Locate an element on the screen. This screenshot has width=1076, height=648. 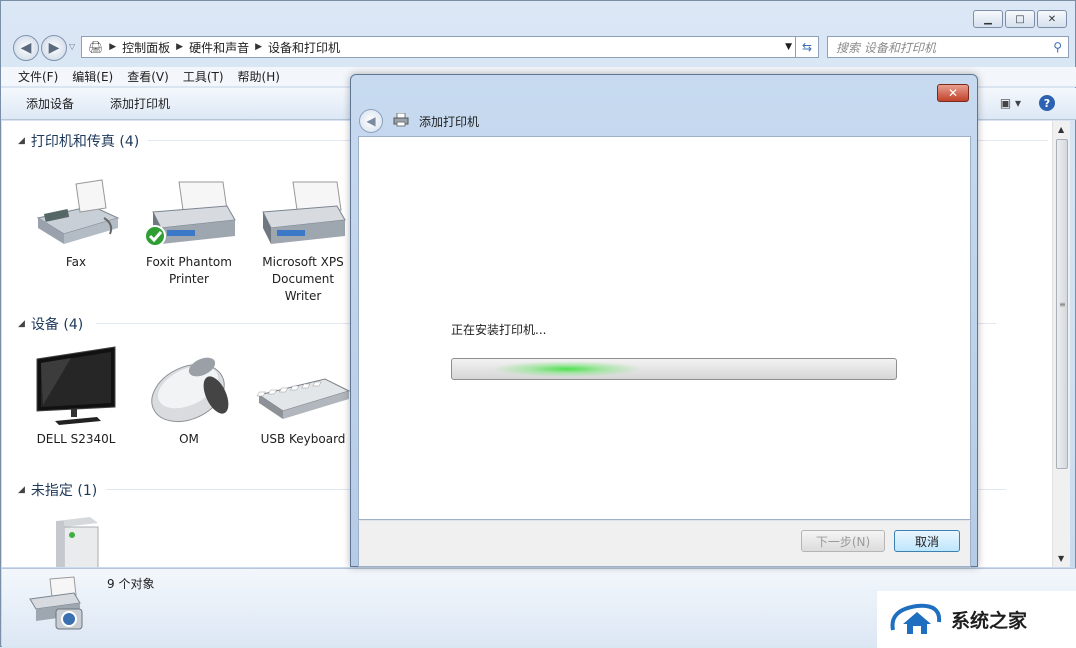
scroll-thumb: ≡ is located at coordinates (1062, 304).